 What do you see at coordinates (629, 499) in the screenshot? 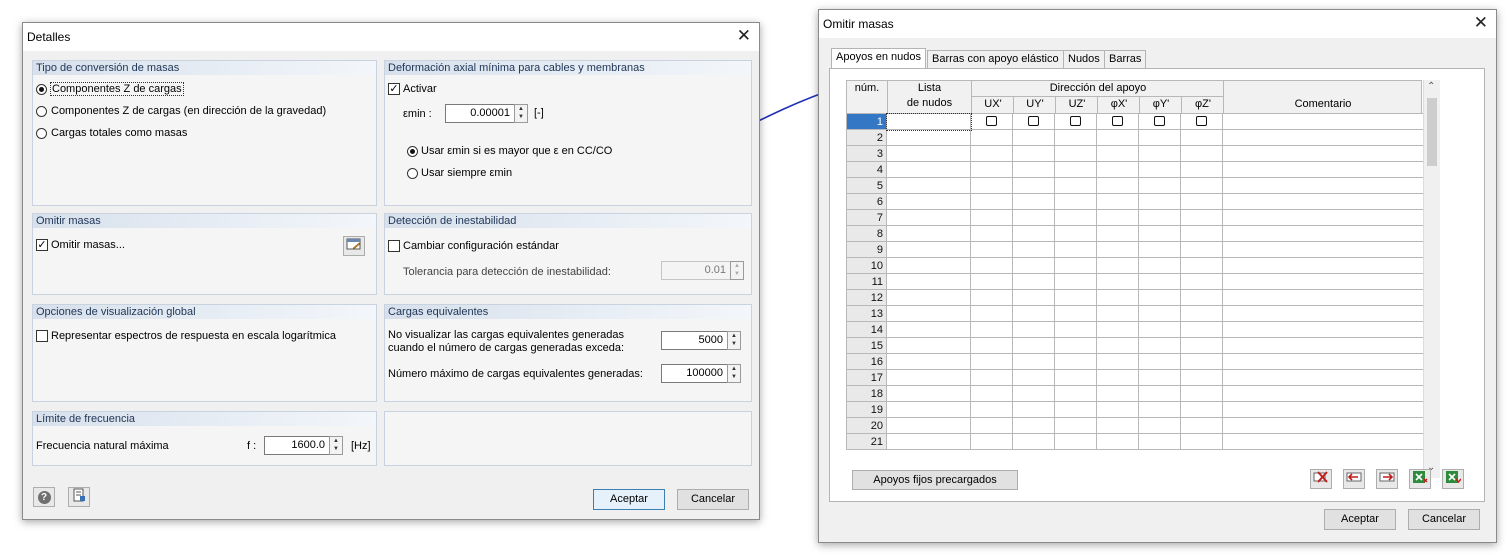
I see `detalles-aceptar-button: Aceptar` at bounding box center [629, 499].